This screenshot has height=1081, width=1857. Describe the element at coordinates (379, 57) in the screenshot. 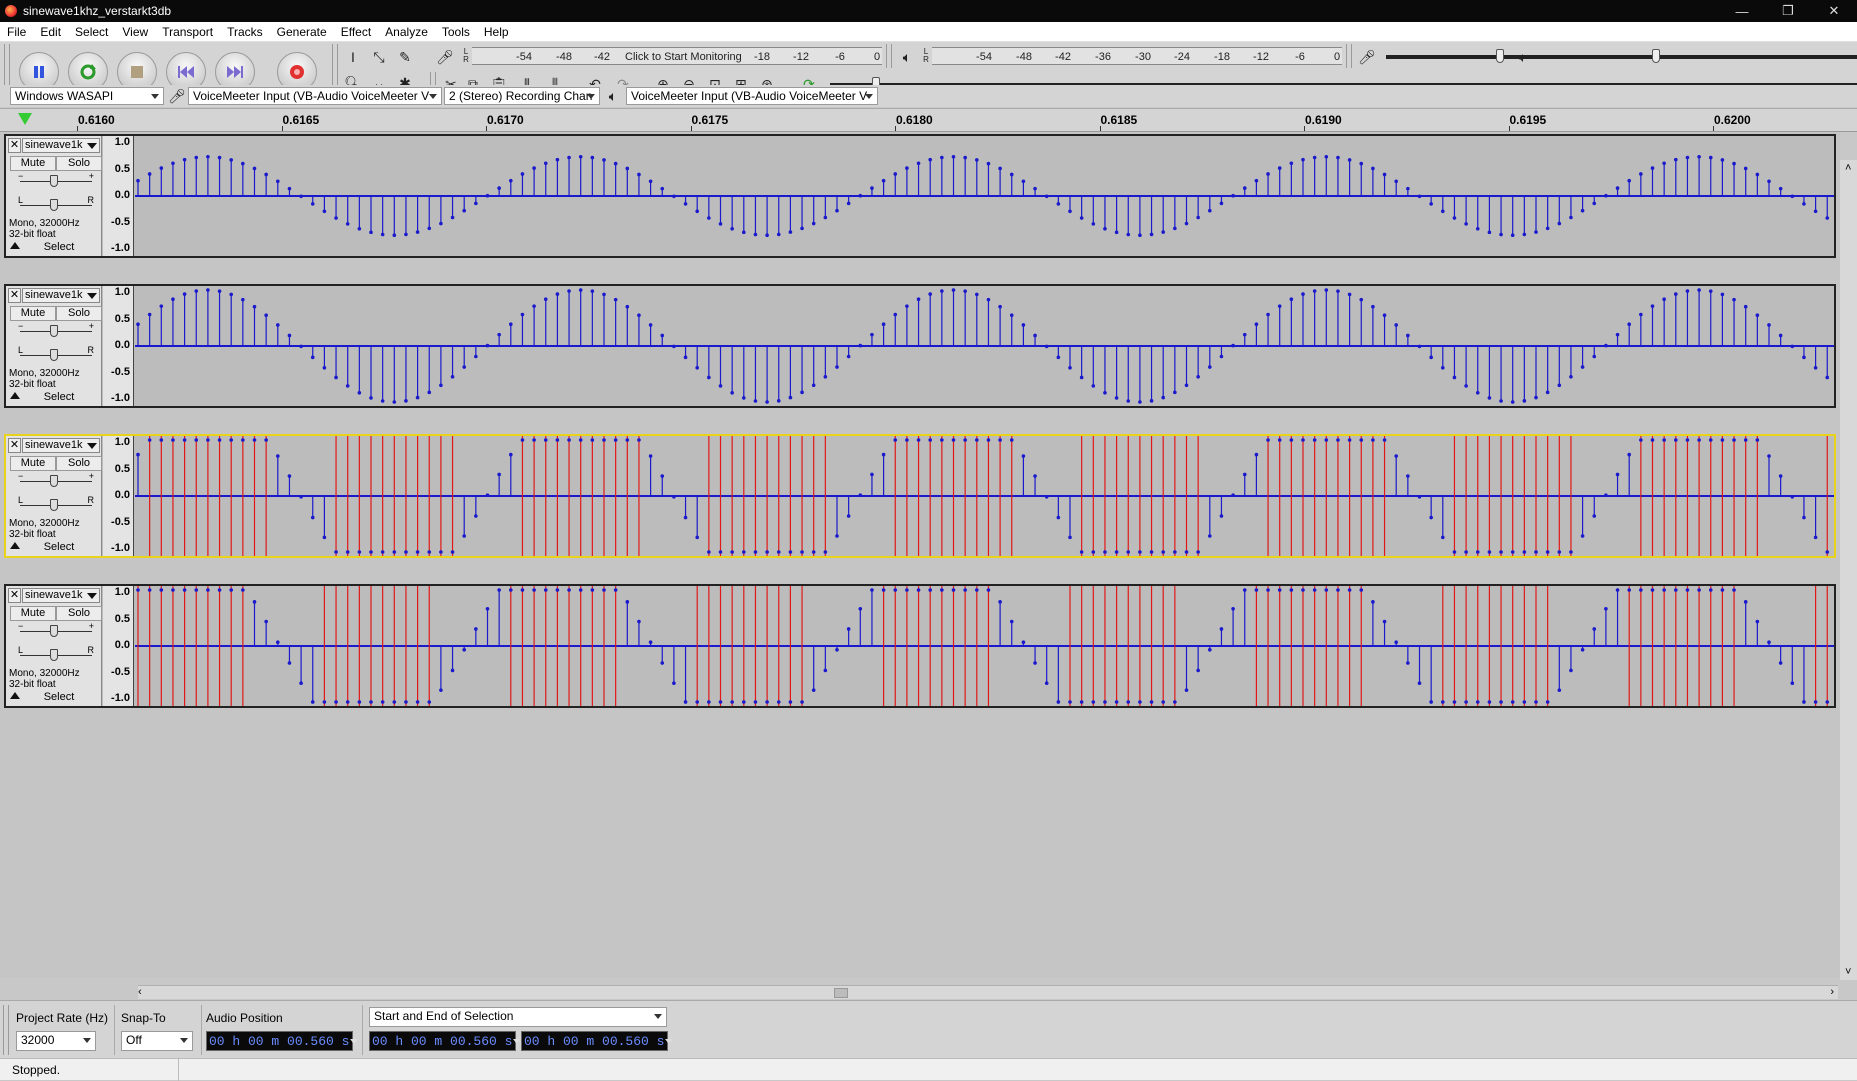

I see `envelope-tool-icon: ⤡` at that location.